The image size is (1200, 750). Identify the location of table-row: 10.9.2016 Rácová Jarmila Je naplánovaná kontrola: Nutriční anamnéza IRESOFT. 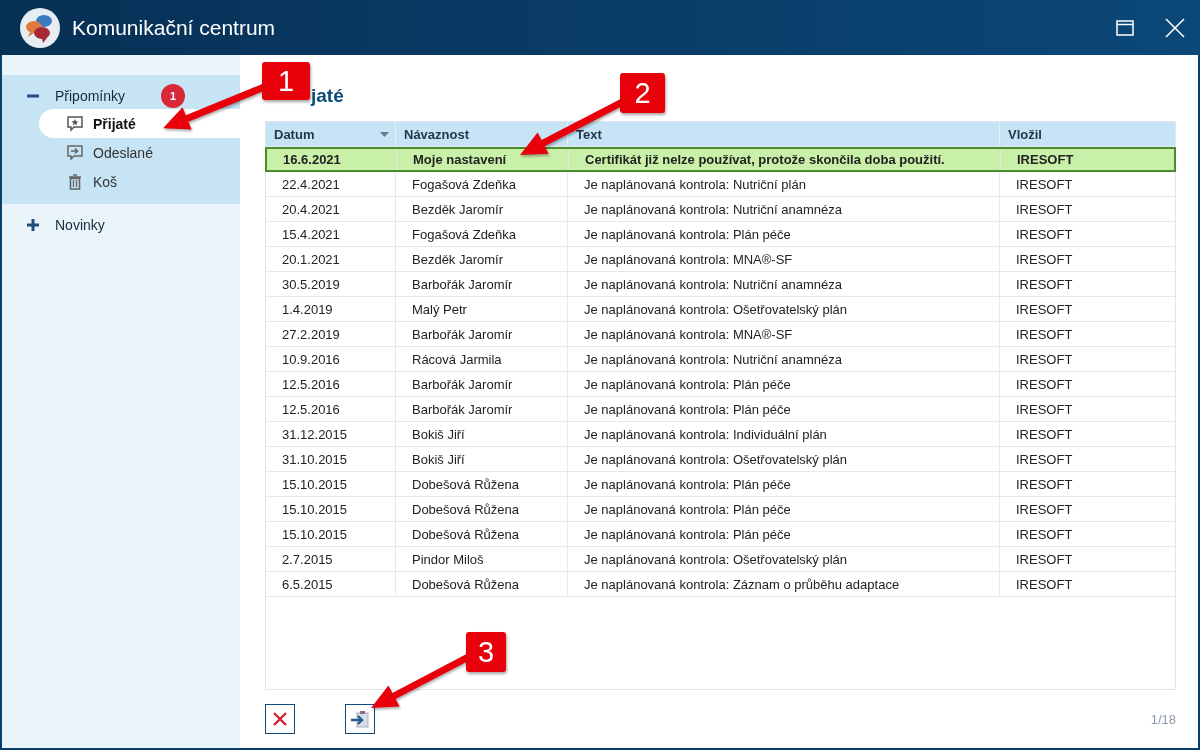
(720, 359).